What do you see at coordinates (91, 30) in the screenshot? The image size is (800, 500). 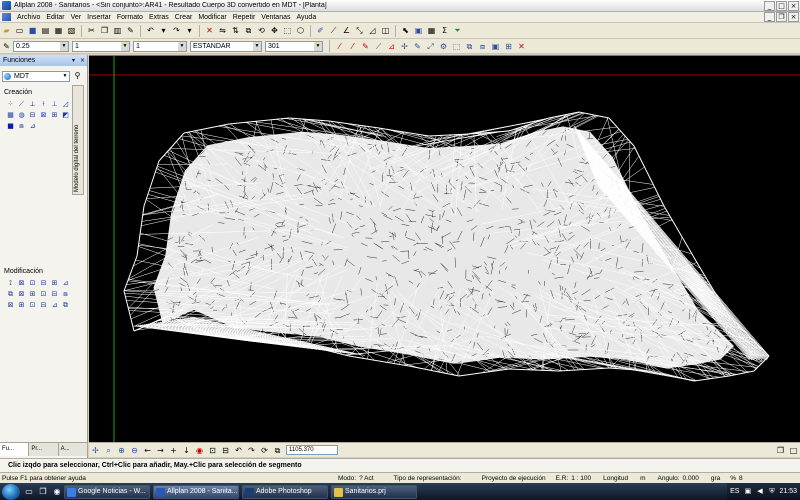 I see `cut-icon: ✂` at bounding box center [91, 30].